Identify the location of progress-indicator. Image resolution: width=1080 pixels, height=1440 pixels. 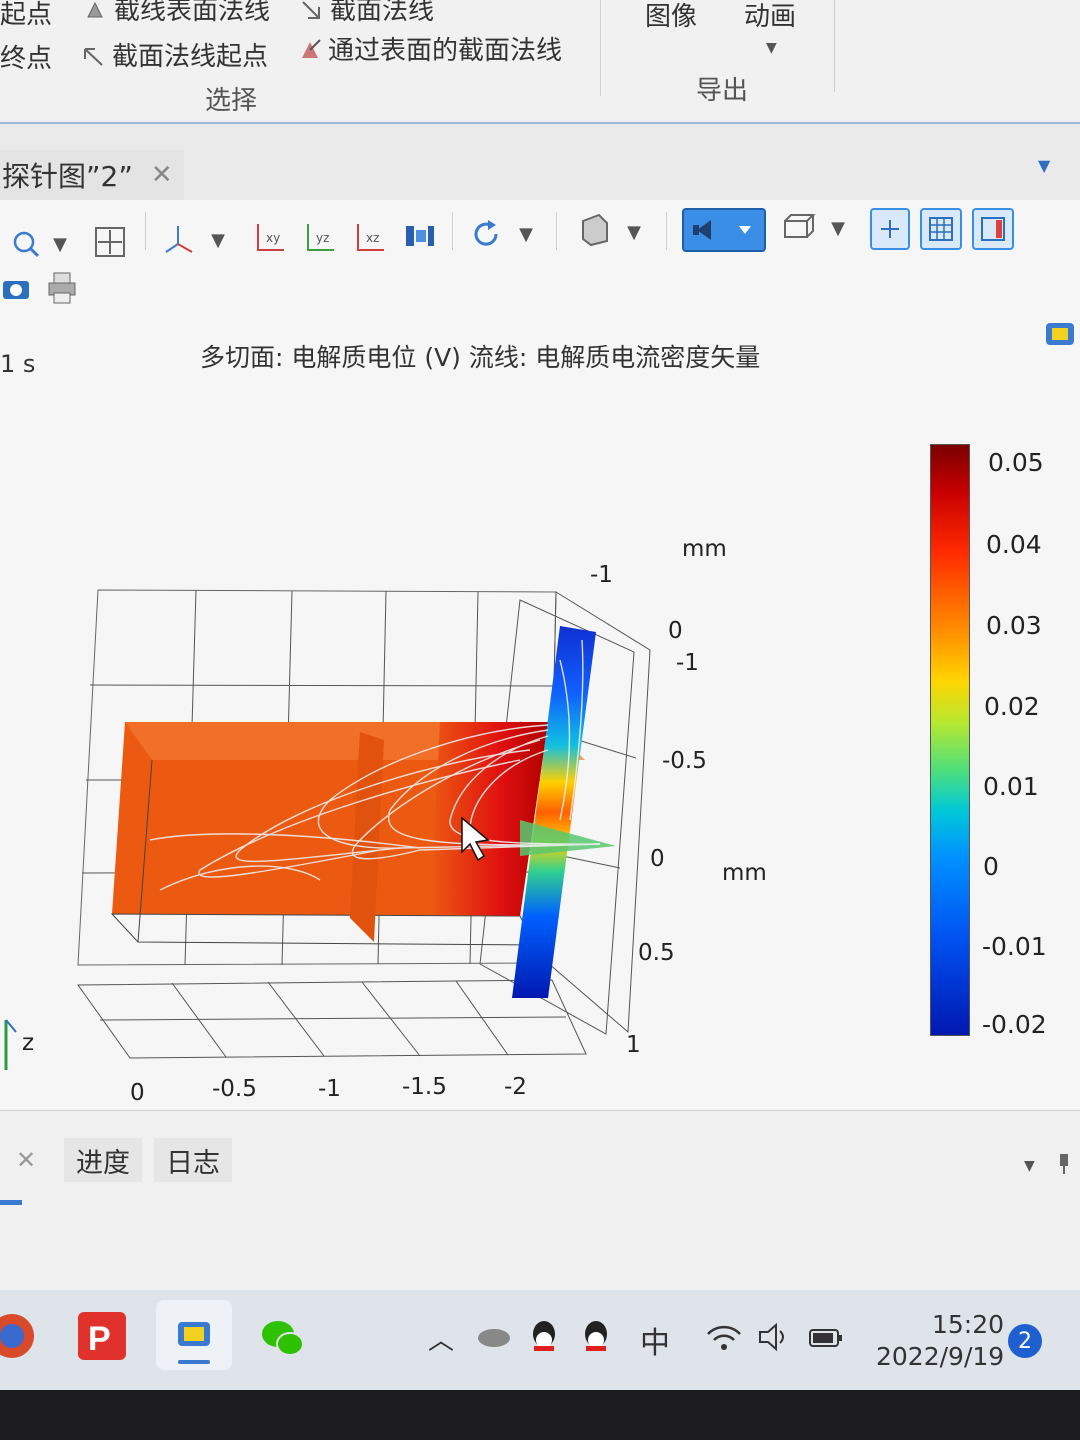
(11, 1202).